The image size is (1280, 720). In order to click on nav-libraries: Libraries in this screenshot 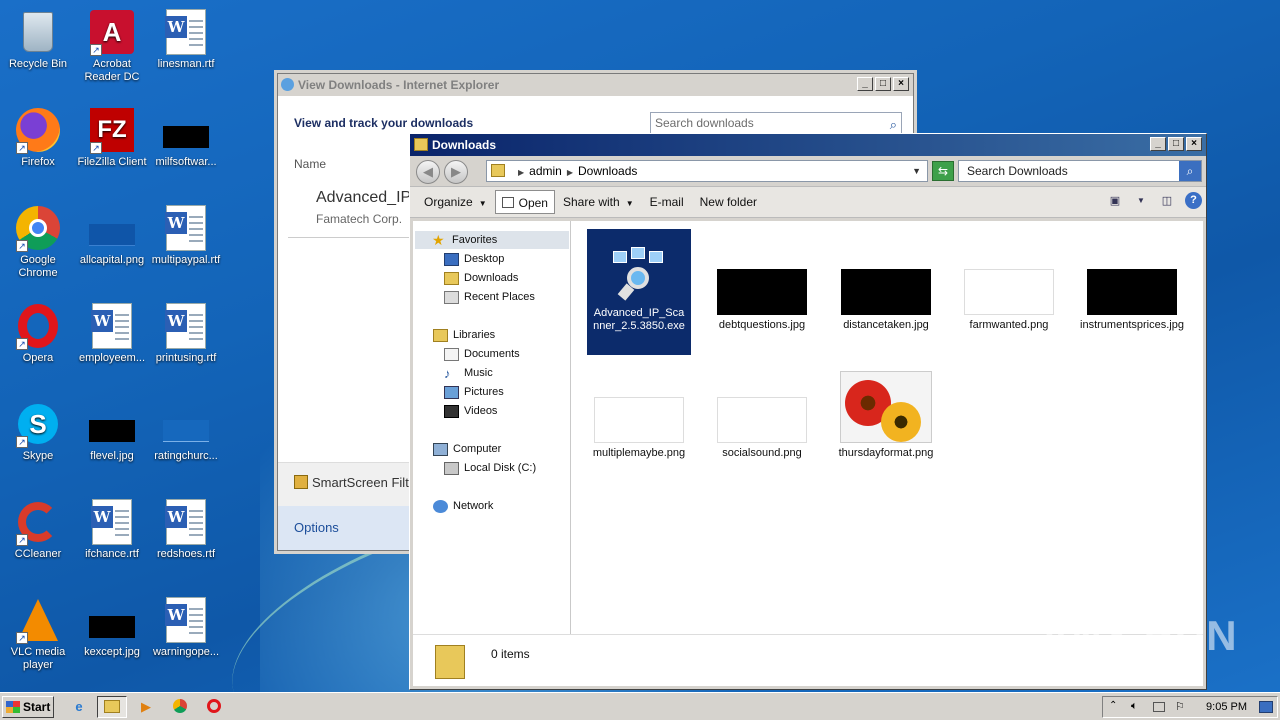, I will do `click(464, 335)`.